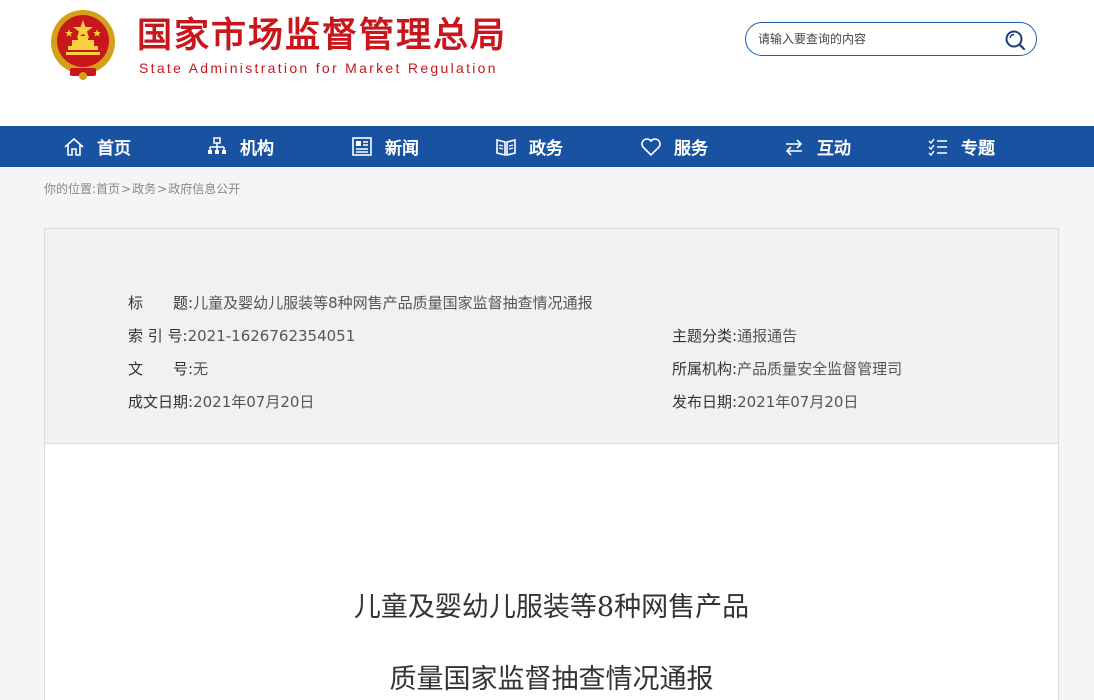 This screenshot has width=1094, height=700. Describe the element at coordinates (705, 402) in the screenshot. I see `meta-published-label: 发布日期:` at that location.